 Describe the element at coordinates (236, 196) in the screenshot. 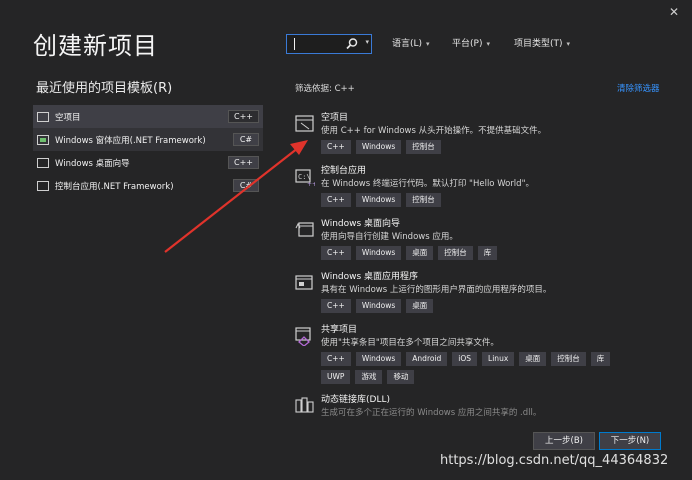

I see `red-arrow-annotation` at that location.